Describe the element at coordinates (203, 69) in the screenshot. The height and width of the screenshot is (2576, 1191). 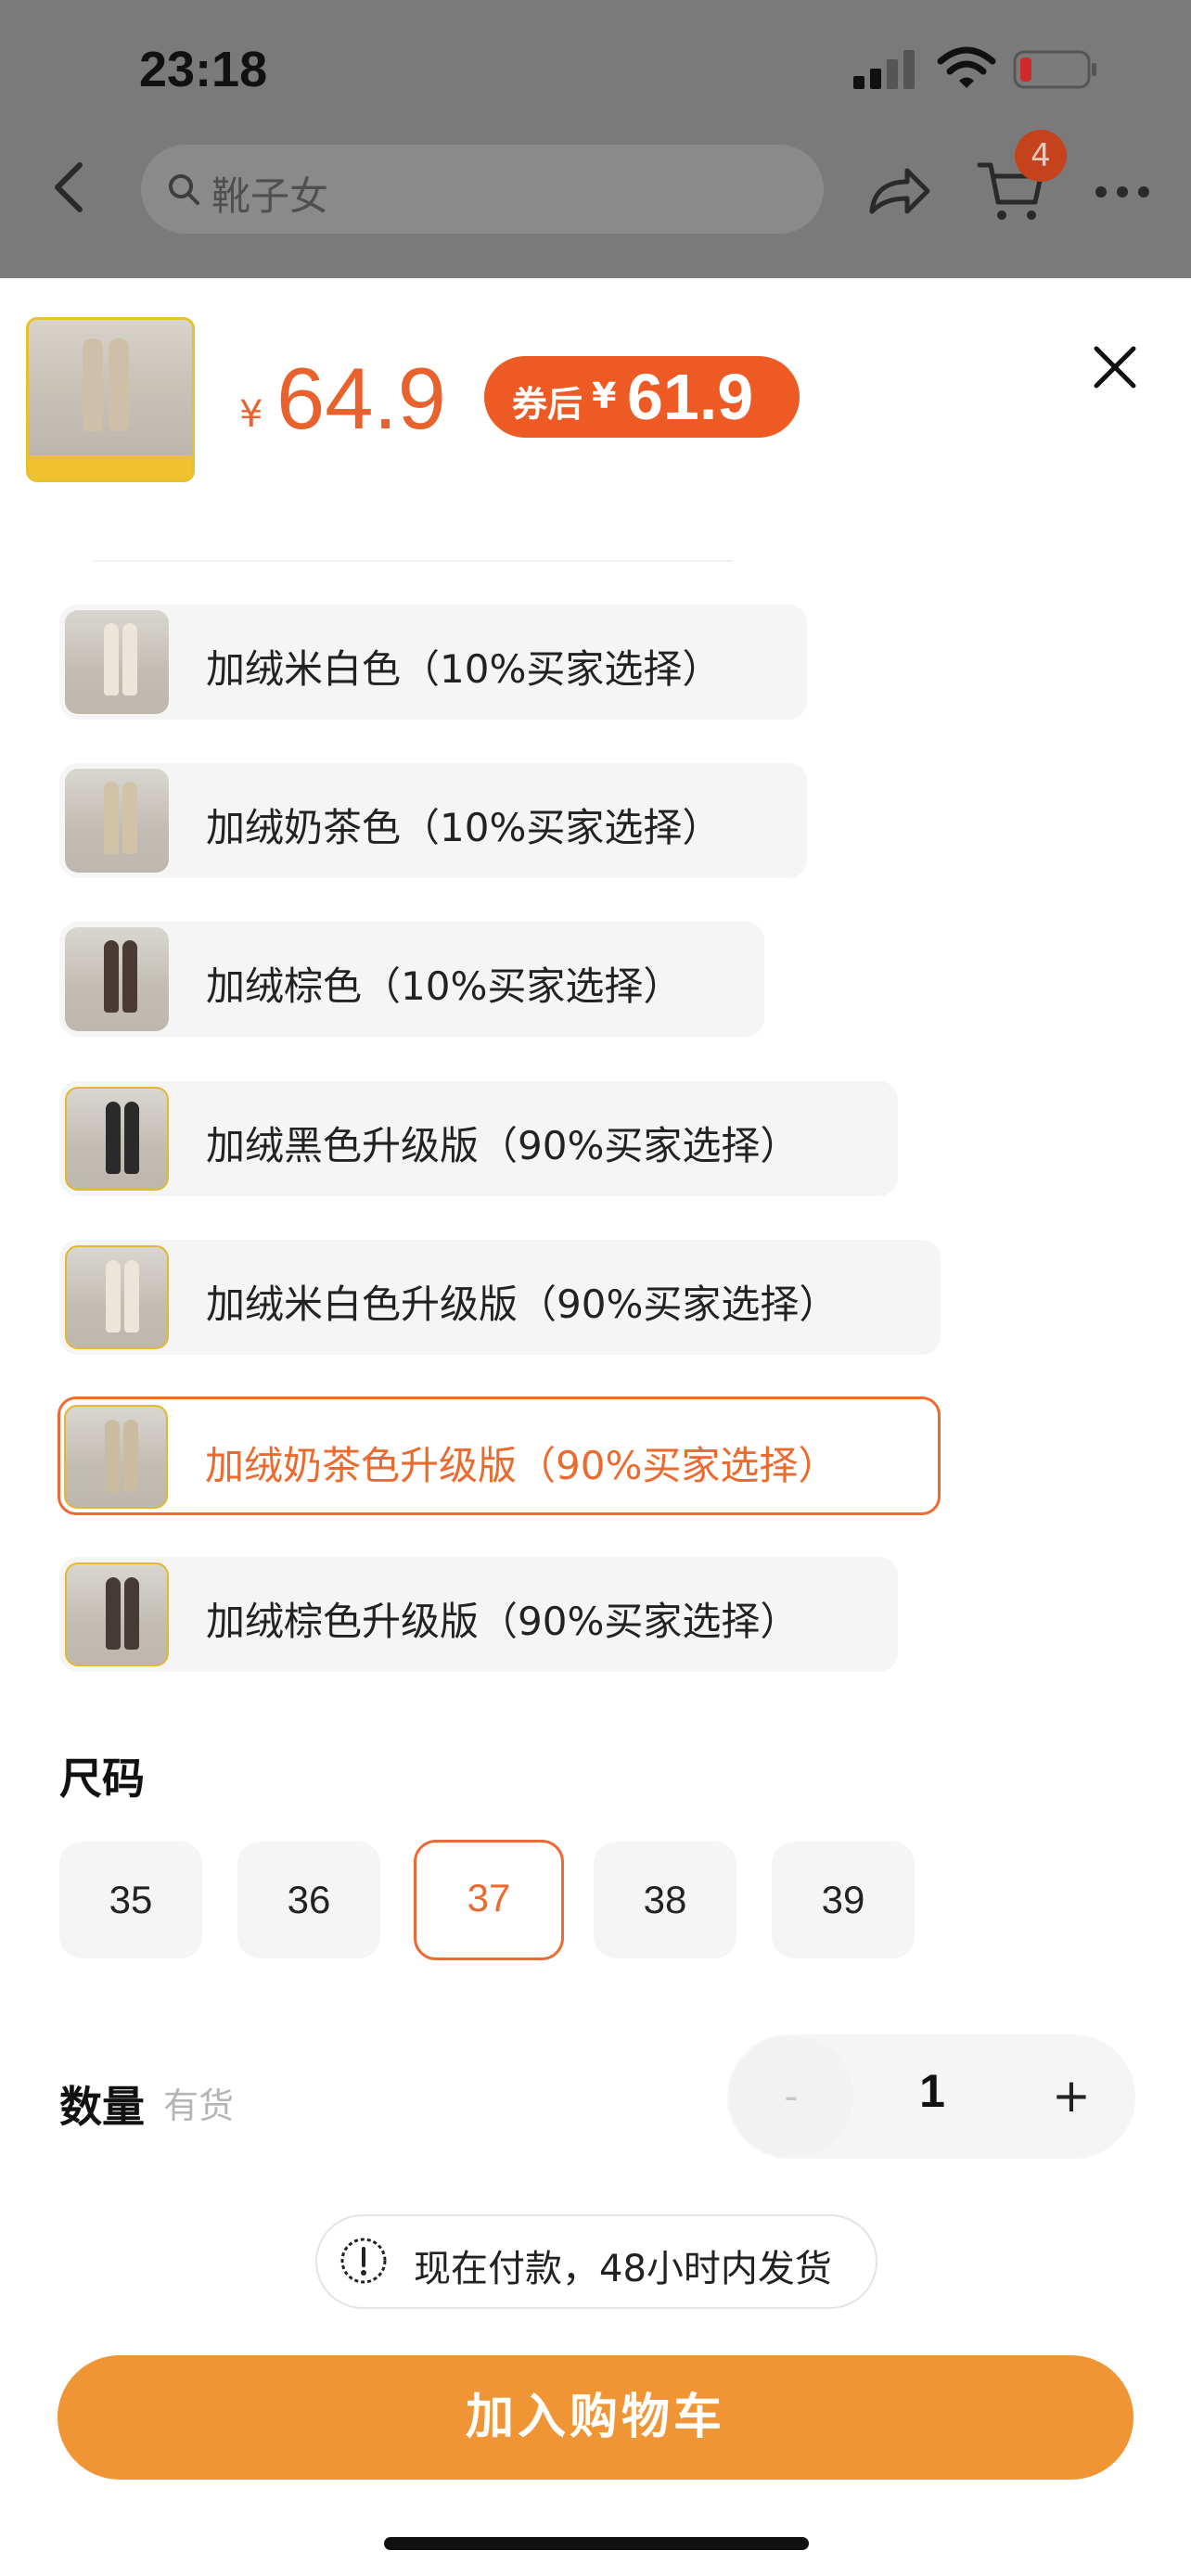
I see `status-time: 23:18` at that location.